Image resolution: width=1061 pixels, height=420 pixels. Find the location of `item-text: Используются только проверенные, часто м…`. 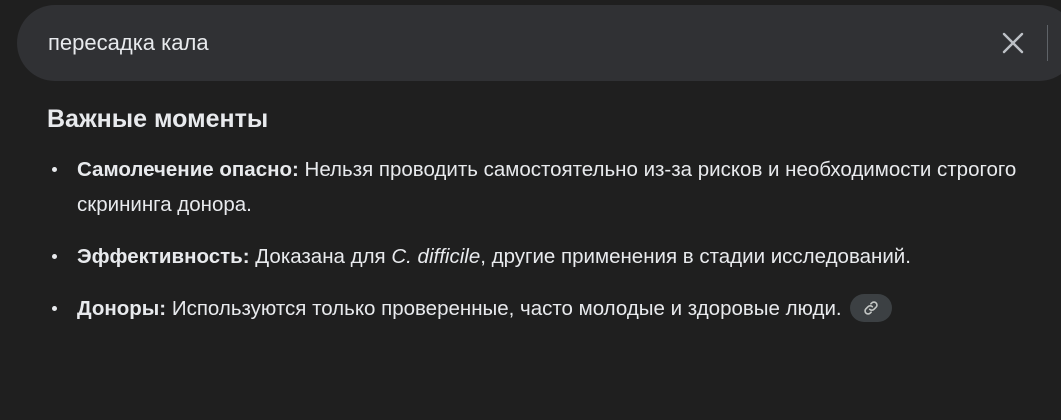

item-text: Используются только проверенные, часто м… is located at coordinates (504, 308).